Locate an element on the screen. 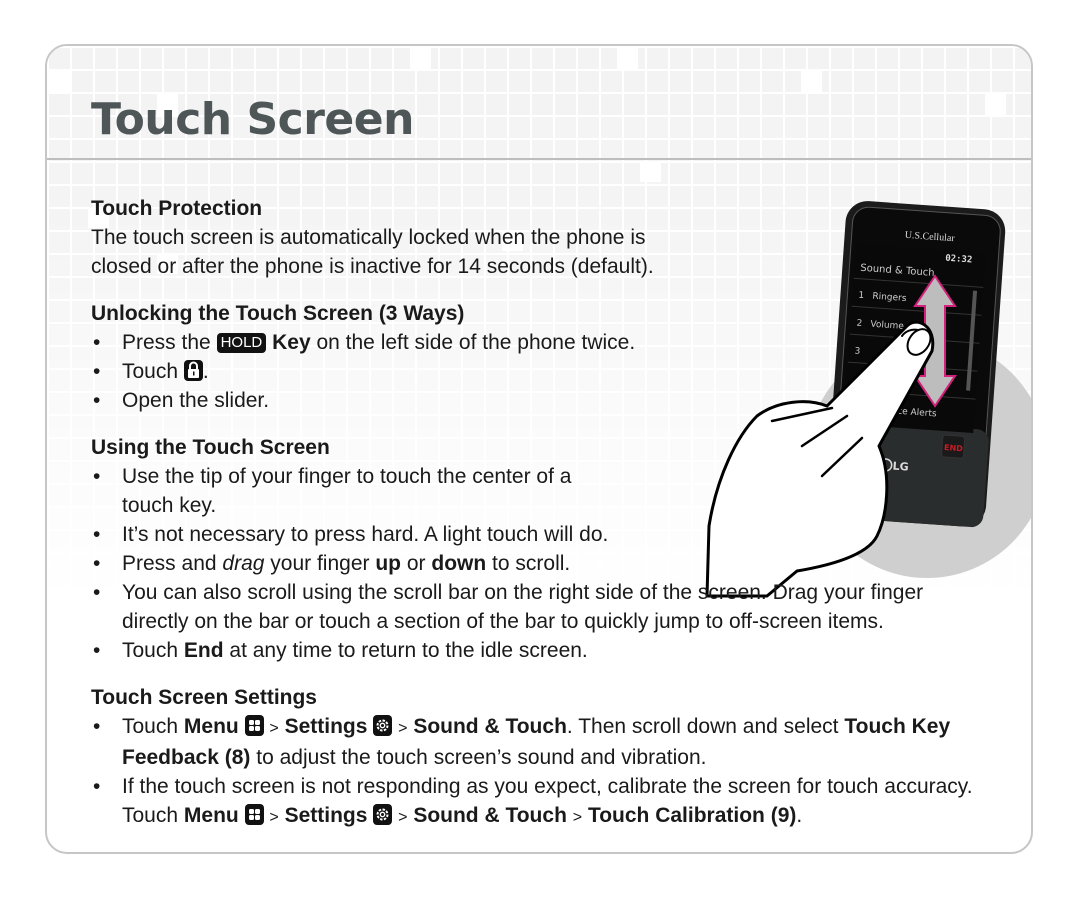 The width and height of the screenshot is (1080, 900). heading-unlocking: Unlocking the Touch Screen (3 Ways) is located at coordinates (278, 313).